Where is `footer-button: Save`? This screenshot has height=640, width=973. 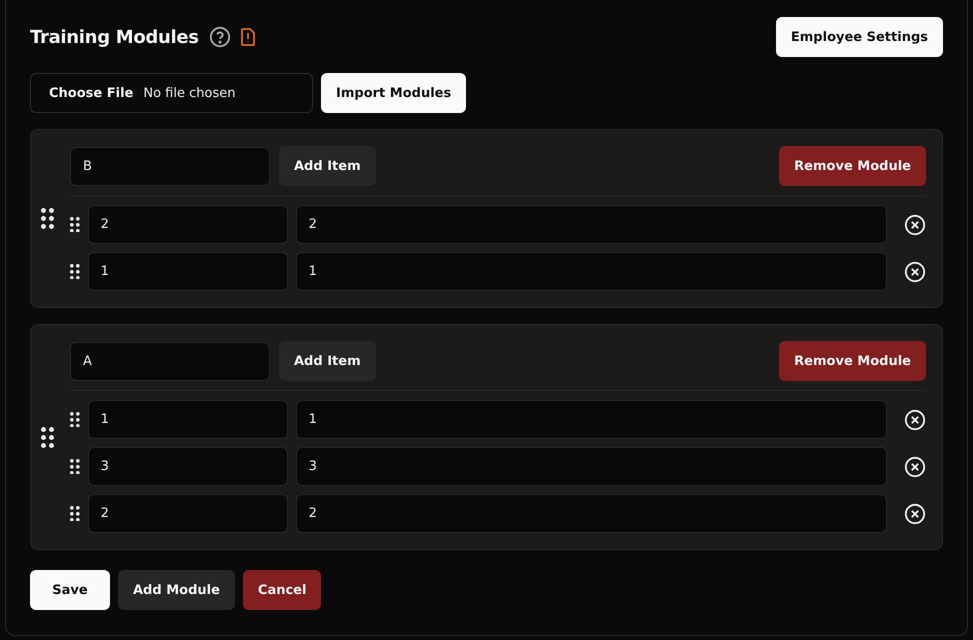
footer-button: Save is located at coordinates (70, 590).